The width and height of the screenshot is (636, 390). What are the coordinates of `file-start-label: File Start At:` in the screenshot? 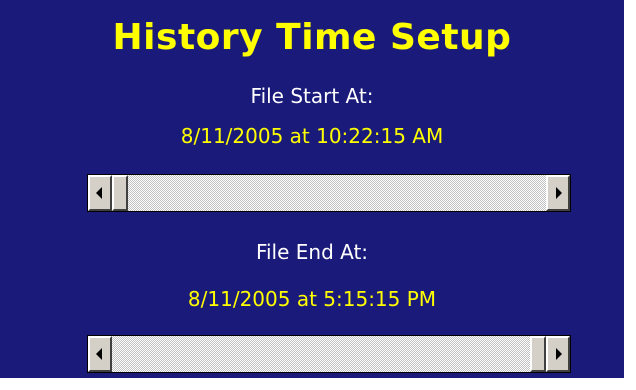 It's located at (312, 96).